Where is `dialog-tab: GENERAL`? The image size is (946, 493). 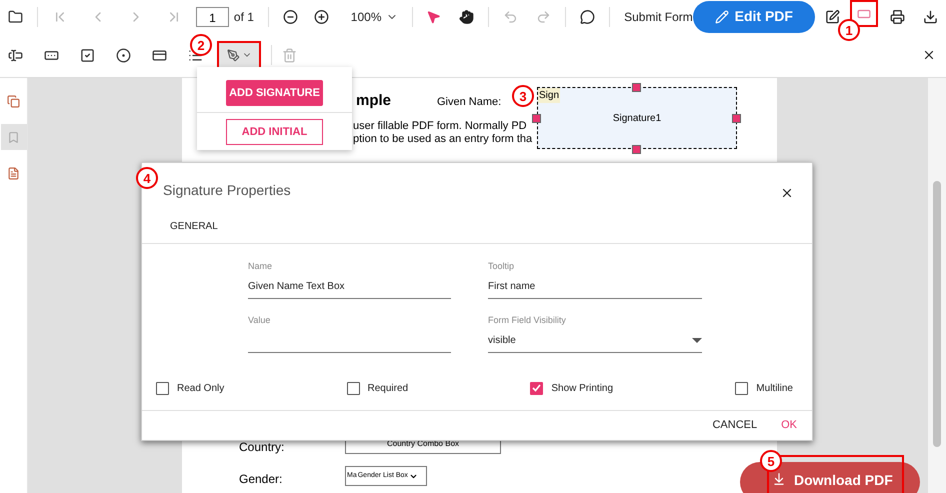 dialog-tab: GENERAL is located at coordinates (194, 226).